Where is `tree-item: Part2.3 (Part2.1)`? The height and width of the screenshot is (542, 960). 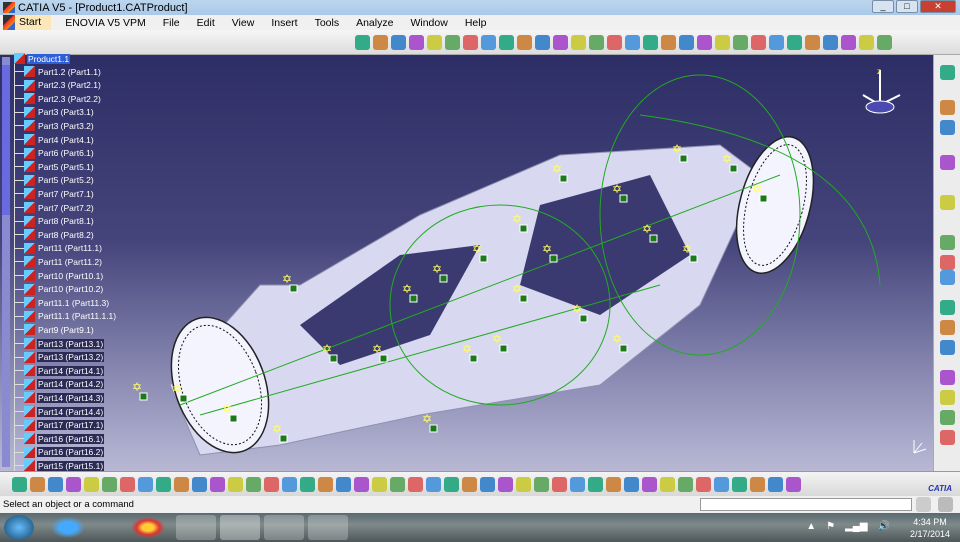 tree-item: Part2.3 (Part2.1) is located at coordinates (58, 85).